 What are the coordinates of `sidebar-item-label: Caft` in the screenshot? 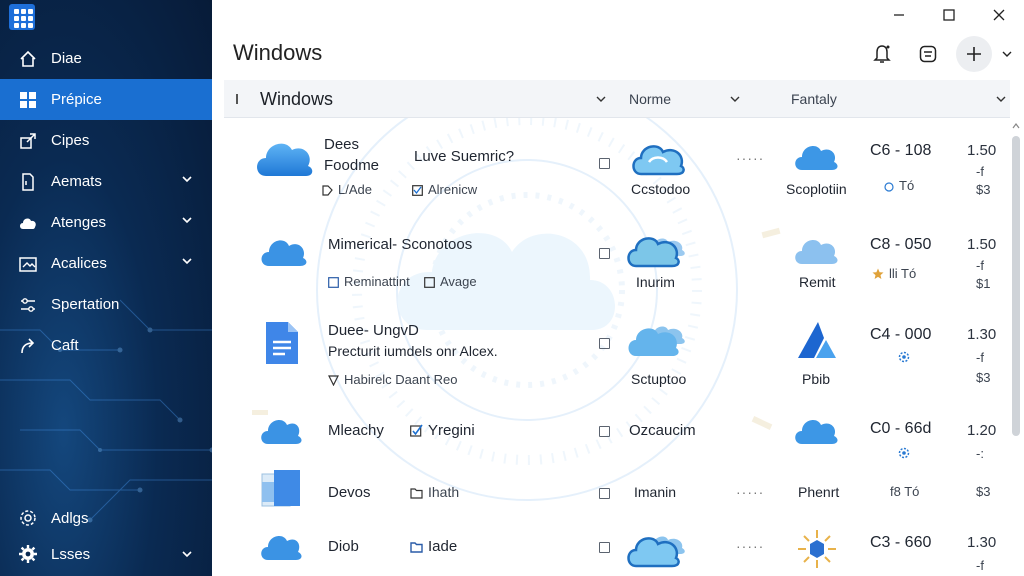 It's located at (65, 345).